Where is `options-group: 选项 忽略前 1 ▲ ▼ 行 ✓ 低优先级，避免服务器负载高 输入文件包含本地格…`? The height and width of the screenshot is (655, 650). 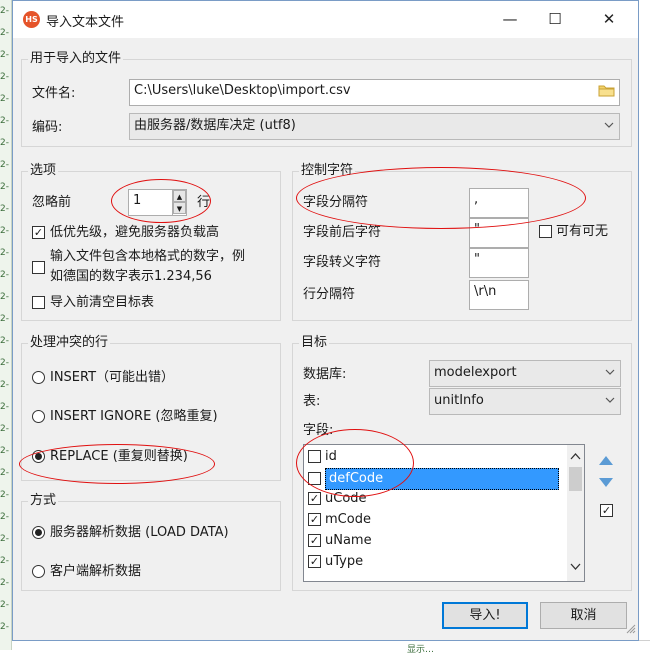 options-group: 选项 忽略前 1 ▲ ▼ 行 ✓ 低优先级，避免服务器负载高 输入文件包含本地格… is located at coordinates (151, 242).